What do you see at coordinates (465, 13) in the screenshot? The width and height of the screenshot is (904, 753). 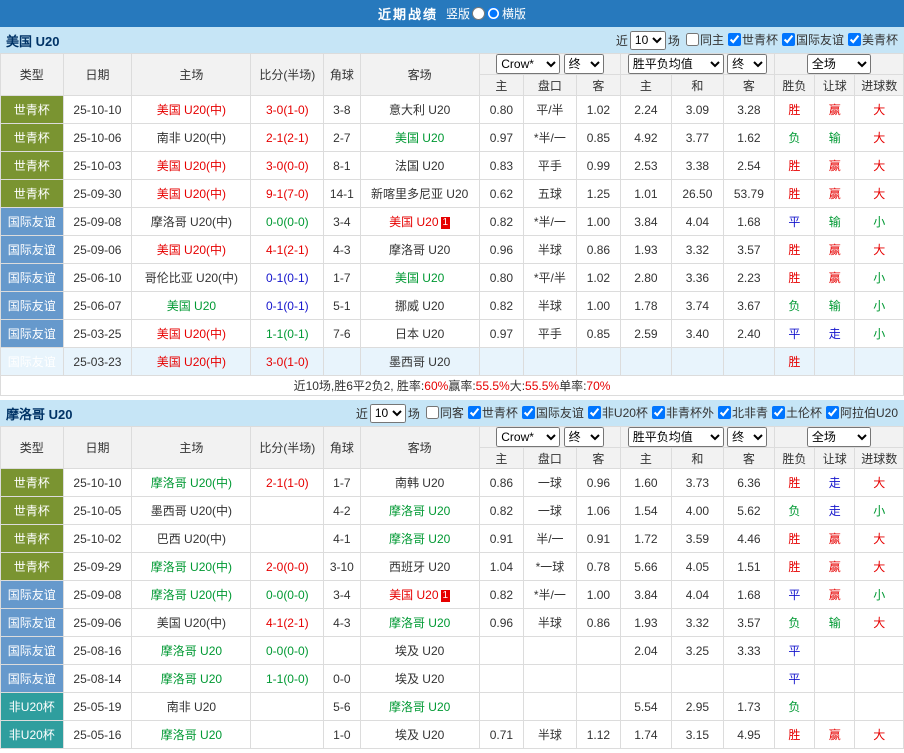 I see `layout-vertical-option: 竖版` at bounding box center [465, 13].